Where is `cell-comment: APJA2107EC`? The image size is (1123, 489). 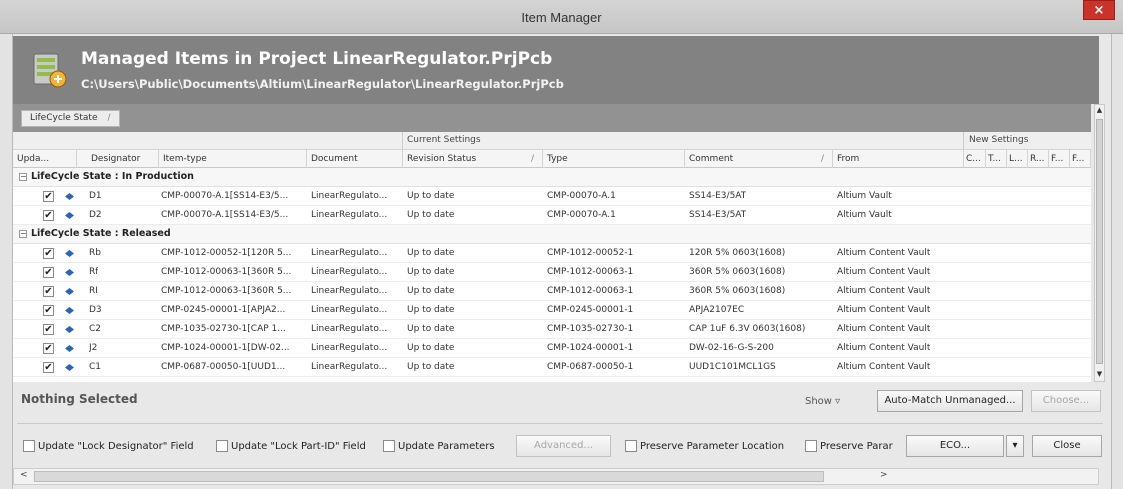 cell-comment: APJA2107EC is located at coordinates (717, 310).